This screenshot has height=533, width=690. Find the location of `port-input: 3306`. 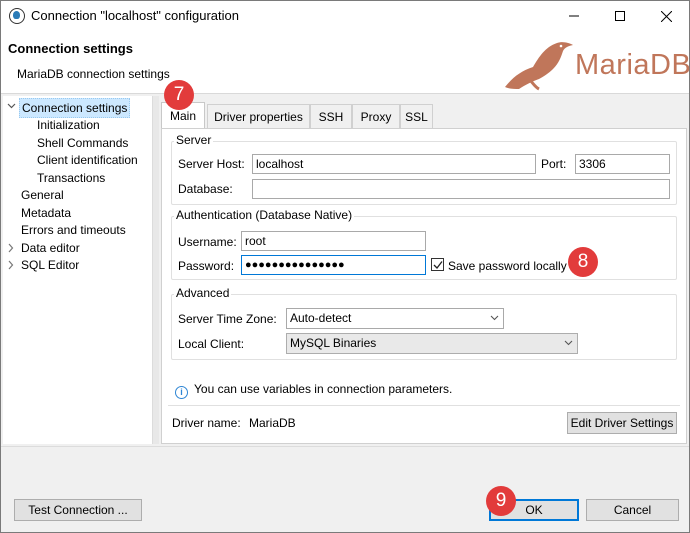

port-input: 3306 is located at coordinates (622, 164).